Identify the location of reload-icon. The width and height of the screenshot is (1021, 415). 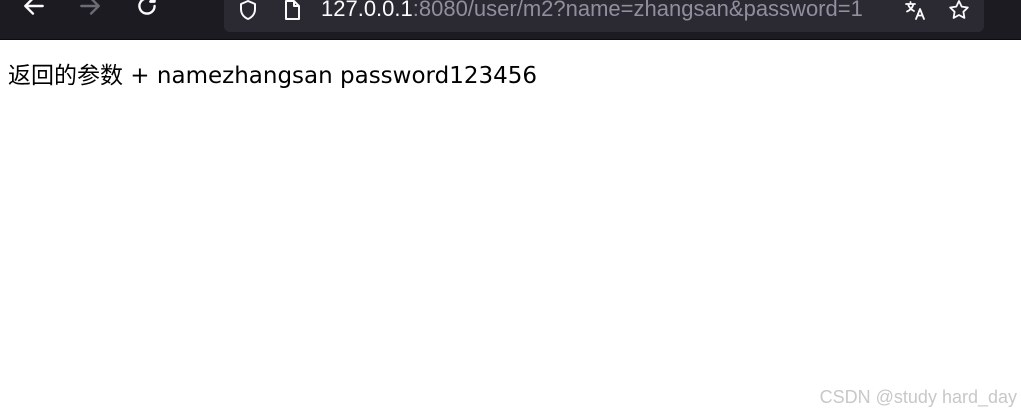
(147, 7).